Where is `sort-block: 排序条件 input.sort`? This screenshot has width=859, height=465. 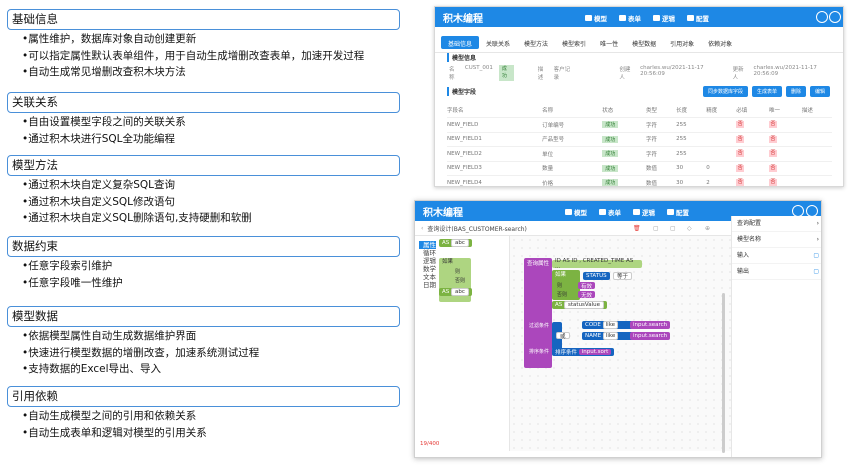 sort-block: 排序条件 input.sort is located at coordinates (583, 352).